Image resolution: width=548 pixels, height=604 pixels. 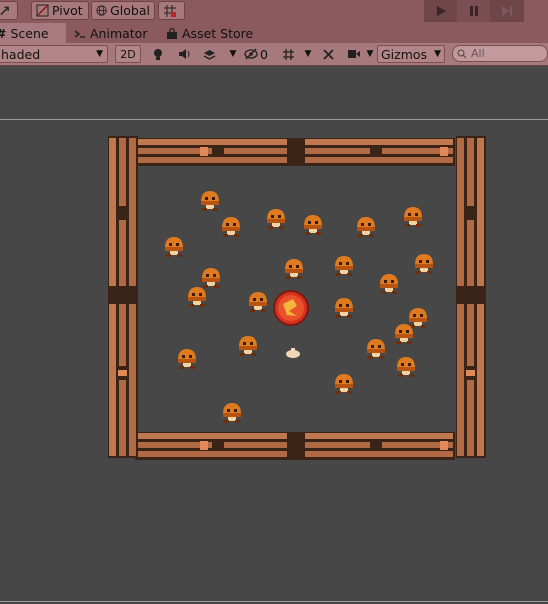 I want to click on pivot-icon, so click(x=42, y=10).